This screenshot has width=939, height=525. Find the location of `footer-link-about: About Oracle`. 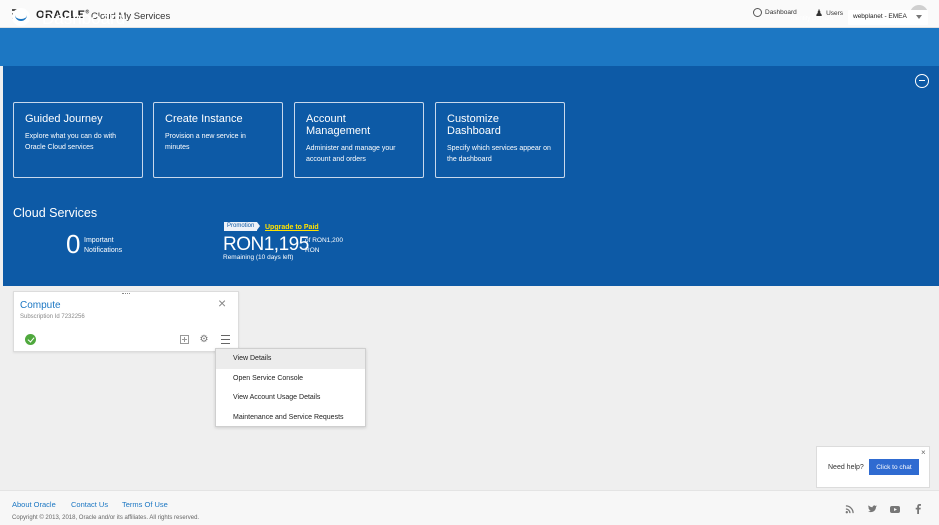

footer-link-about: About Oracle is located at coordinates (34, 504).